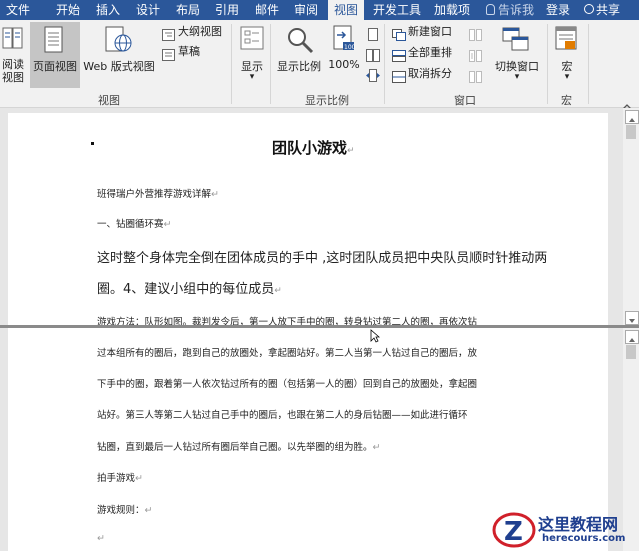  What do you see at coordinates (109, 100) in the screenshot?
I see `views-group-label: 视图` at bounding box center [109, 100].